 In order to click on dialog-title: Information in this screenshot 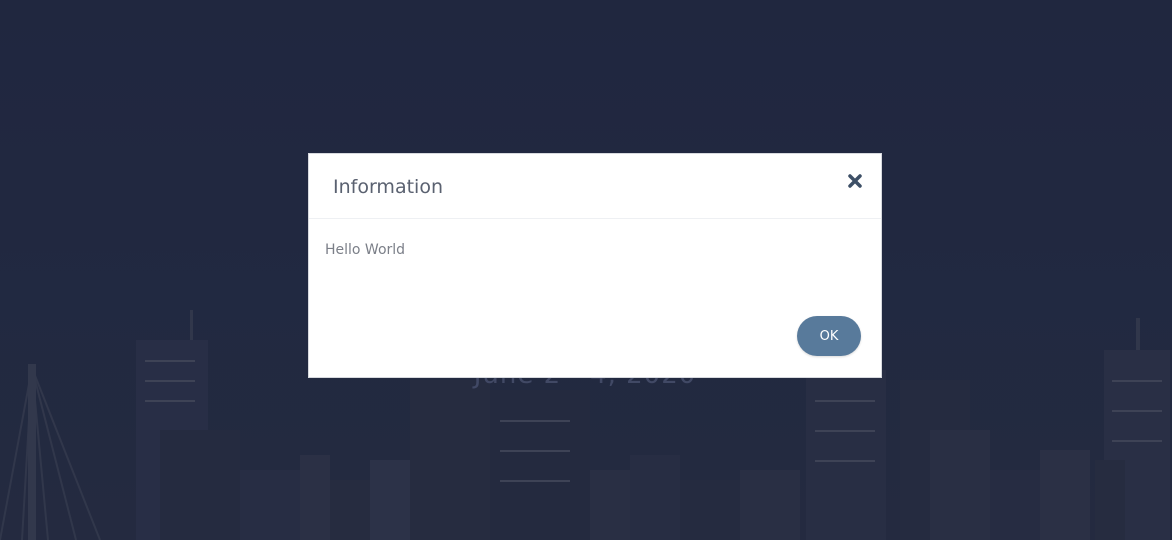, I will do `click(388, 187)`.